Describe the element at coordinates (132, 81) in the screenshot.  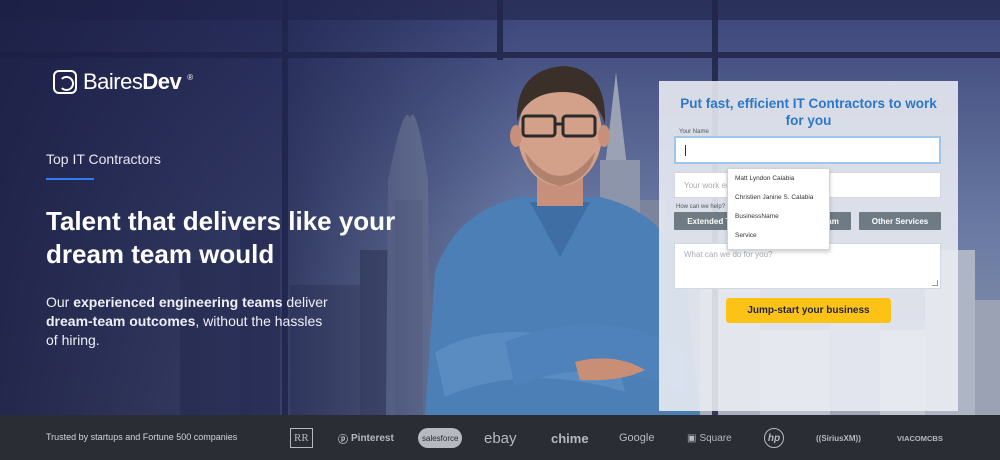
I see `logo-wordmark: BairesDev` at that location.